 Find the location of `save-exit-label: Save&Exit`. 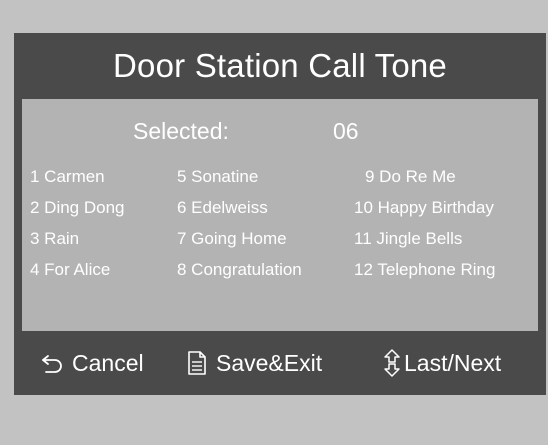

save-exit-label: Save&Exit is located at coordinates (269, 362).